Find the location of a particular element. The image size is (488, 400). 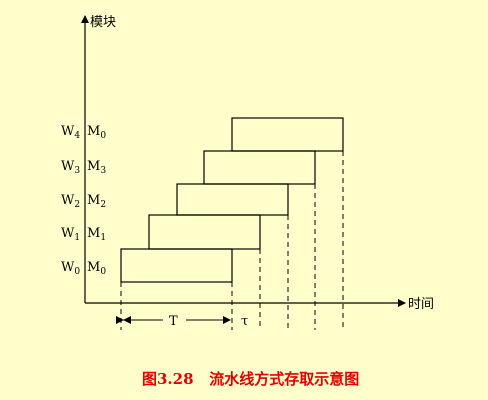

word-label: W3 is located at coordinates (70, 167).